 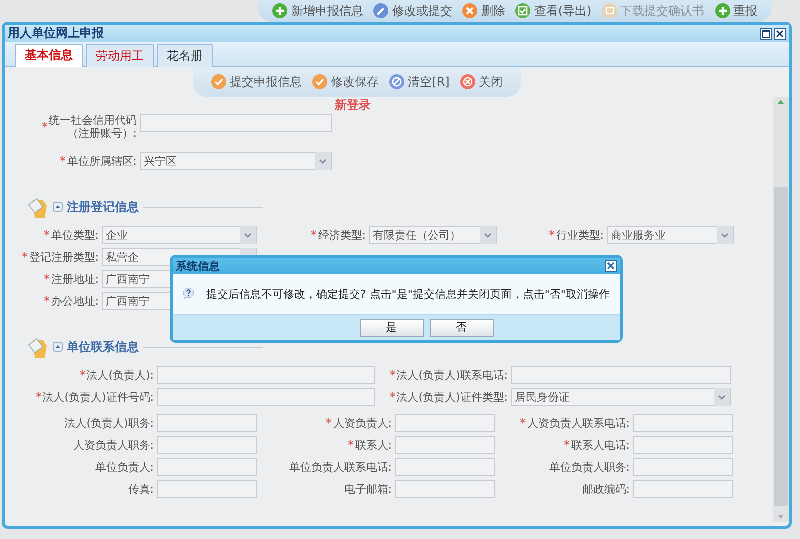 What do you see at coordinates (98, 397) in the screenshot?
I see `field-label: 法人(负责人)证件号码:` at bounding box center [98, 397].